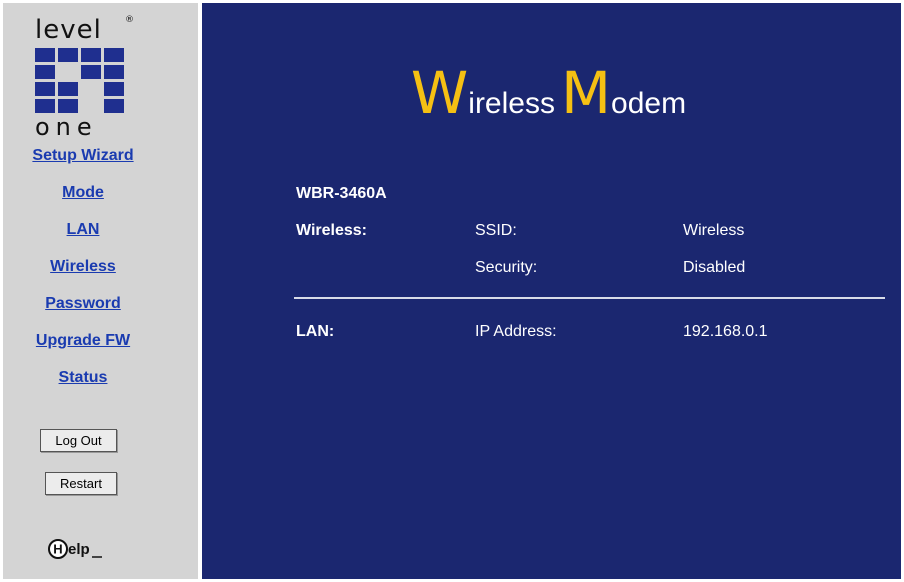 This screenshot has width=904, height=582. I want to click on nav-password: Password, so click(83, 309).